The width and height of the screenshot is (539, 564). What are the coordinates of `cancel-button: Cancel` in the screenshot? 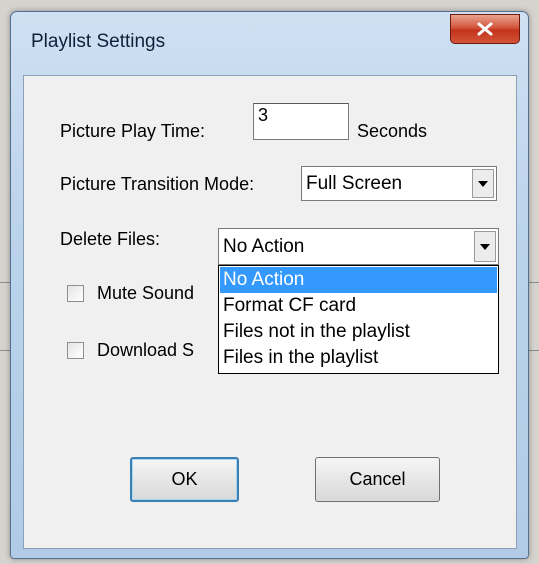 It's located at (377, 479).